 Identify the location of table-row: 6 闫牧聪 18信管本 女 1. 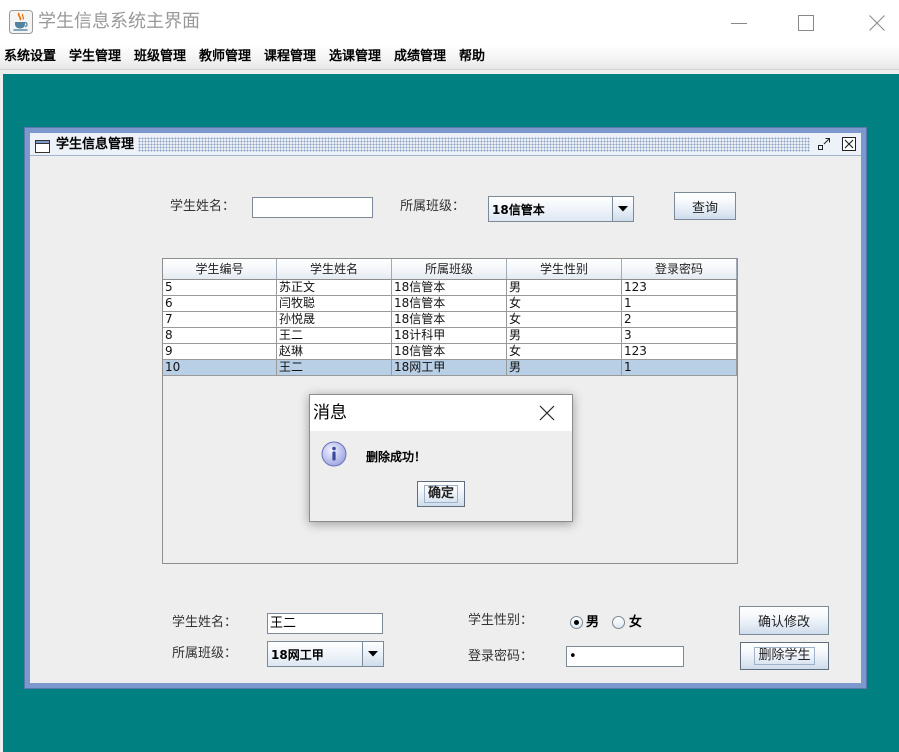
(450, 304).